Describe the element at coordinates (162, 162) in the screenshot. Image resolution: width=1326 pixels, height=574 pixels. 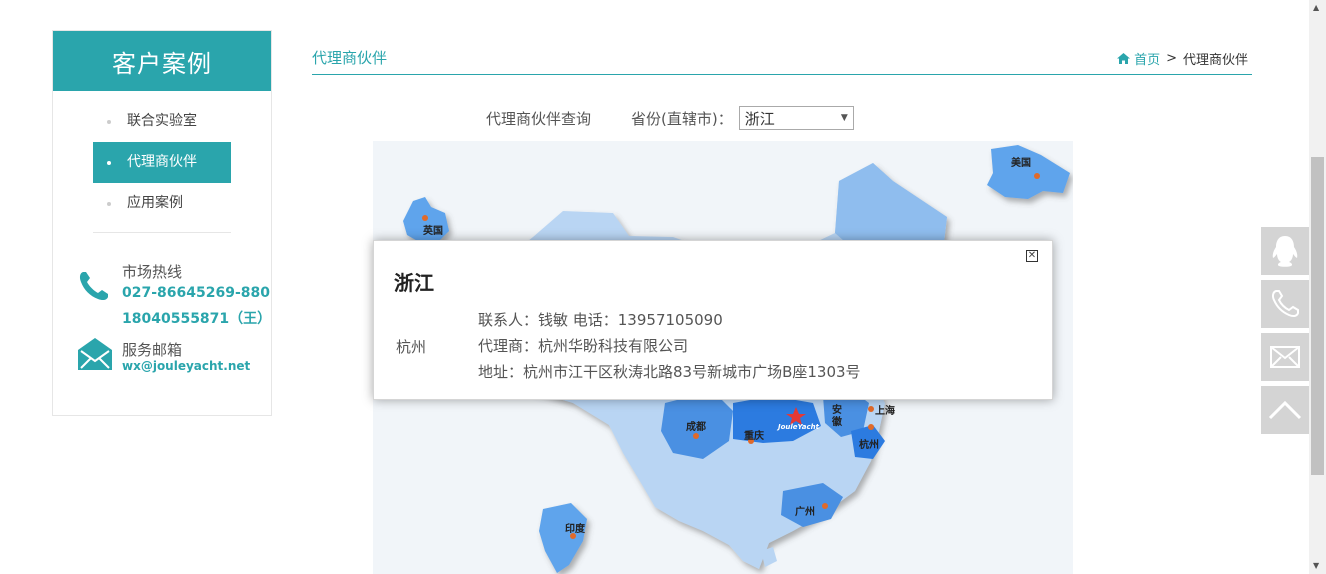
I see `sidebar-item-agents: 代理商伙伴` at that location.